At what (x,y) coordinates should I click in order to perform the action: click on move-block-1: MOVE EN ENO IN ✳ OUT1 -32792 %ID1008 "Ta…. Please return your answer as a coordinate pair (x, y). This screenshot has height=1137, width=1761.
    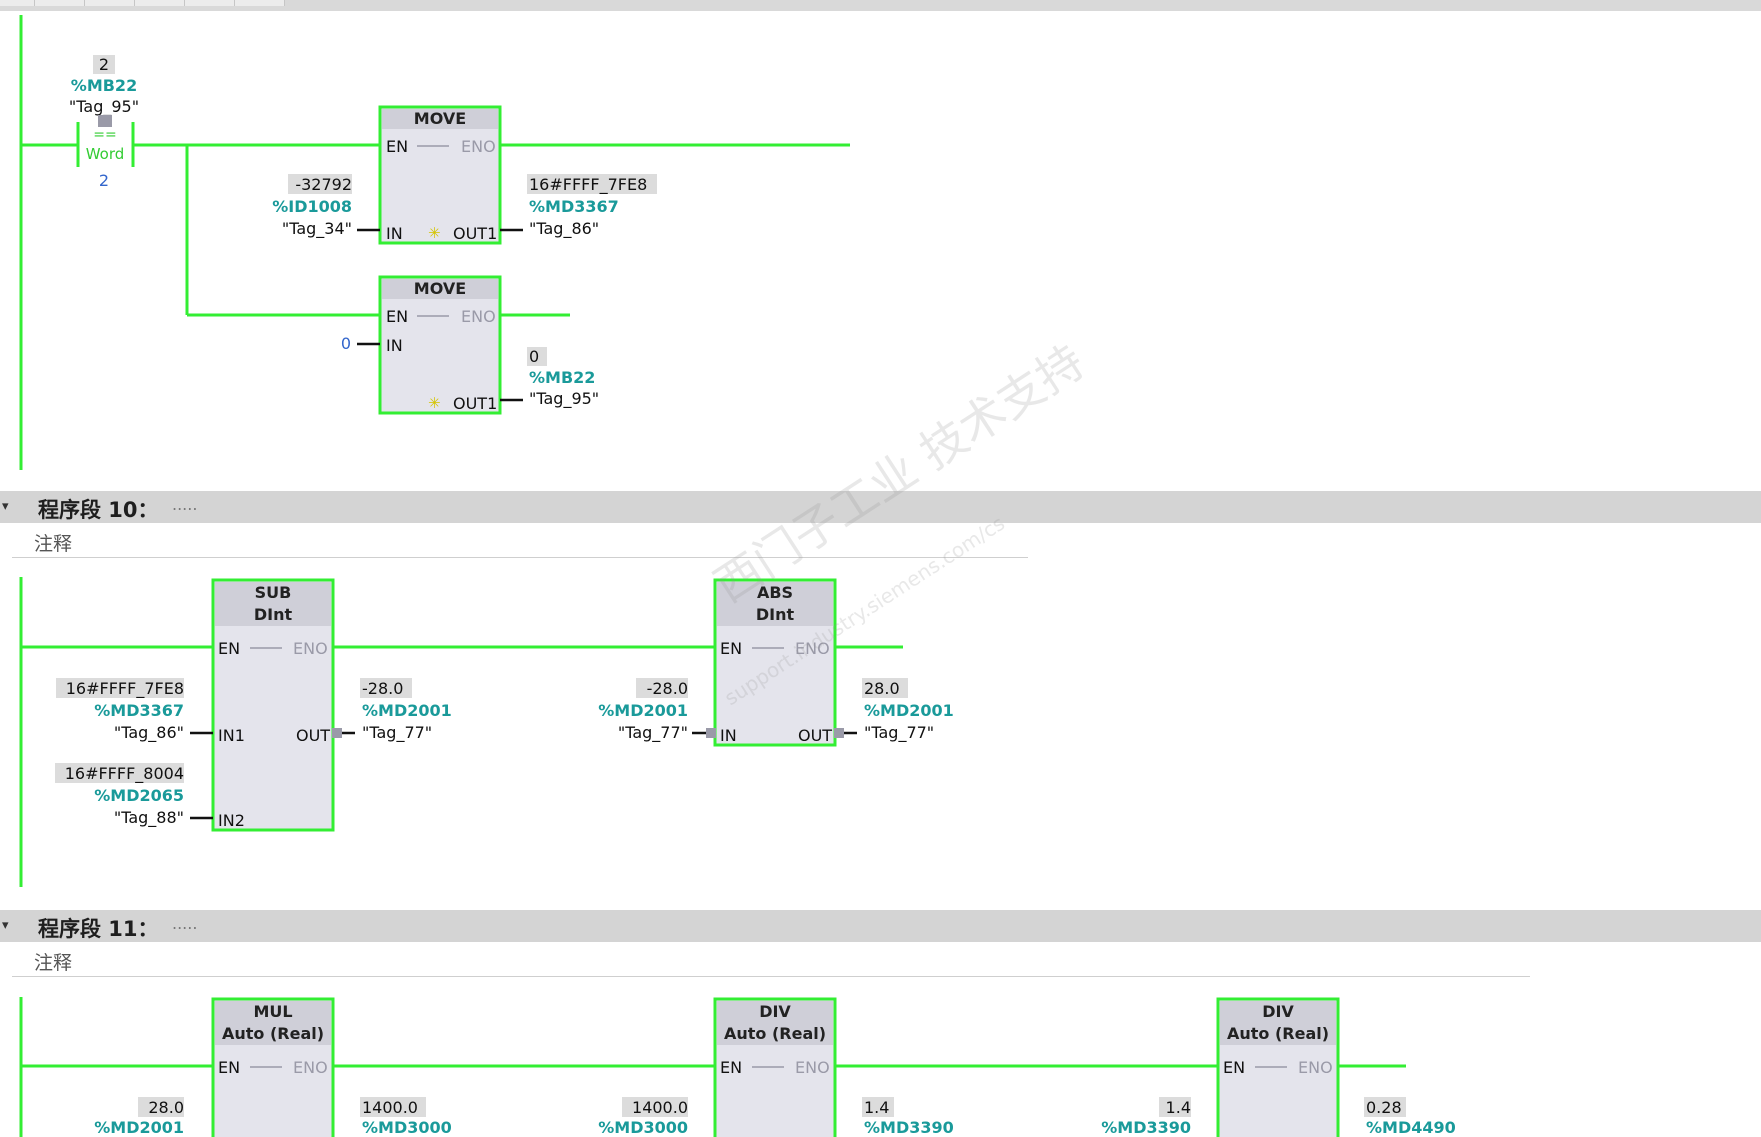
    Looking at the image, I should click on (464, 175).